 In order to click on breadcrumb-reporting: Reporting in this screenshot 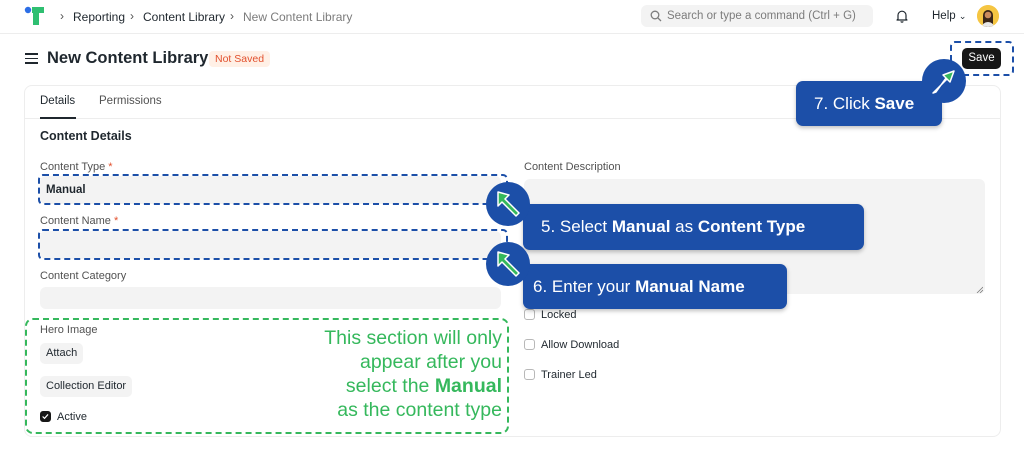, I will do `click(99, 17)`.